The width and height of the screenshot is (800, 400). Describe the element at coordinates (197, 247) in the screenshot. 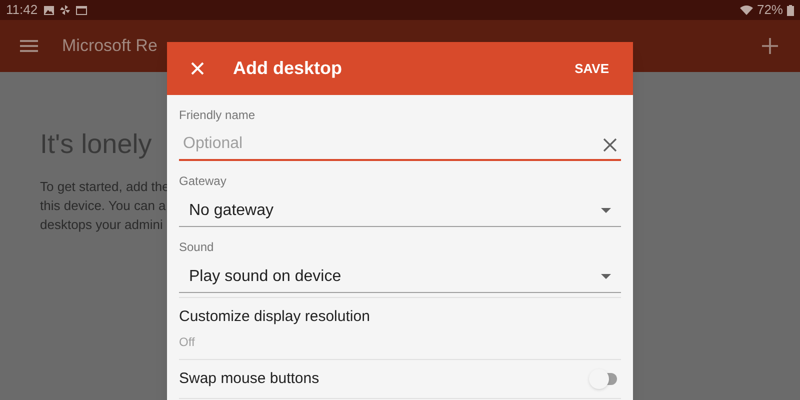

I see `field-label: Sound` at that location.